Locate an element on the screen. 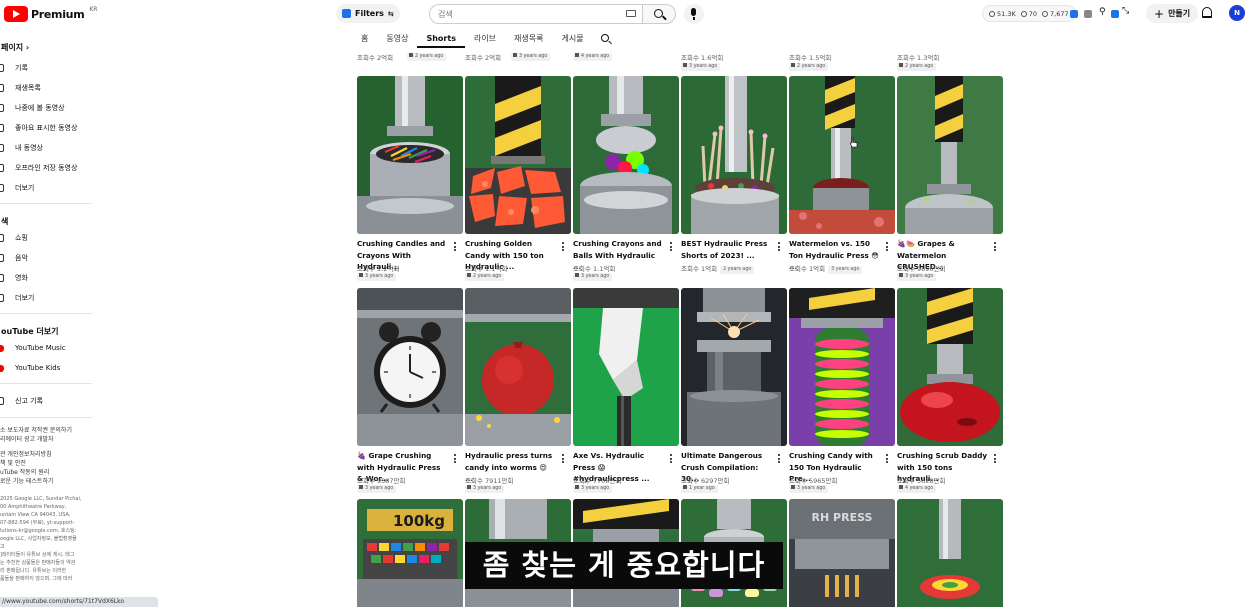 The width and height of the screenshot is (1251, 607). subtitle-caption: 좀 찾는 게 중요합니다 is located at coordinates (624, 565).